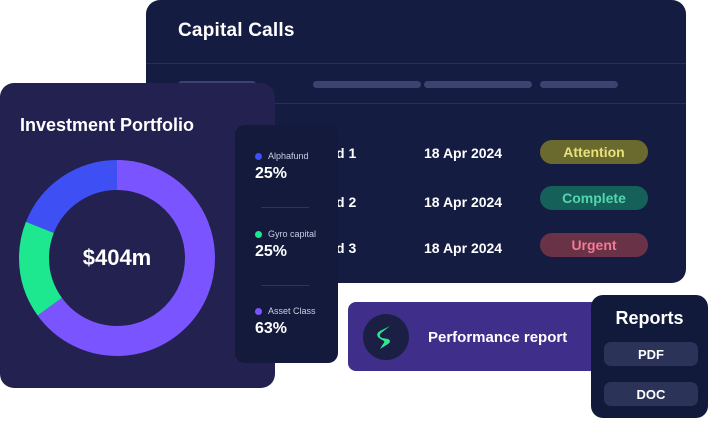 The width and height of the screenshot is (713, 422). What do you see at coordinates (594, 152) in the screenshot?
I see `status-badge: Attention` at bounding box center [594, 152].